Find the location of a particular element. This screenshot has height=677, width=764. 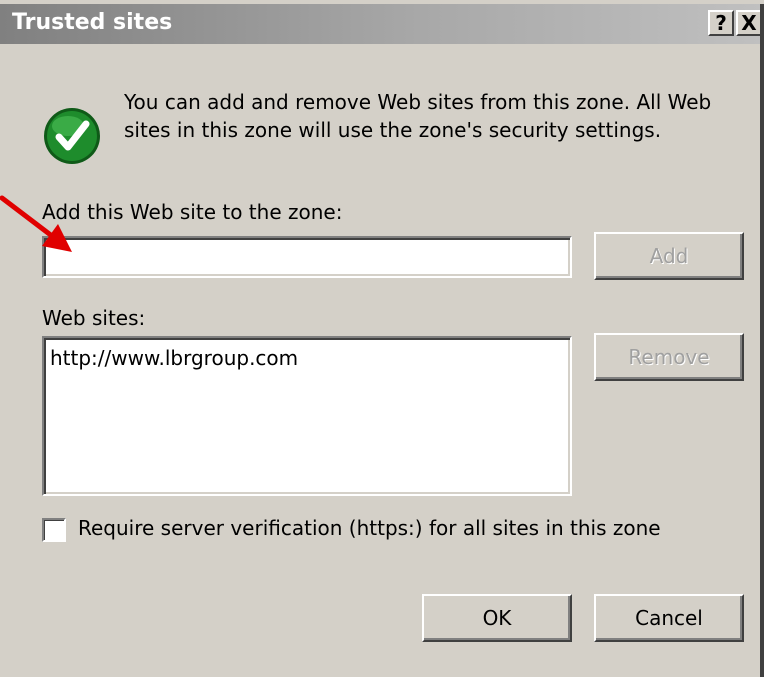

remove-button: Remove is located at coordinates (669, 357).